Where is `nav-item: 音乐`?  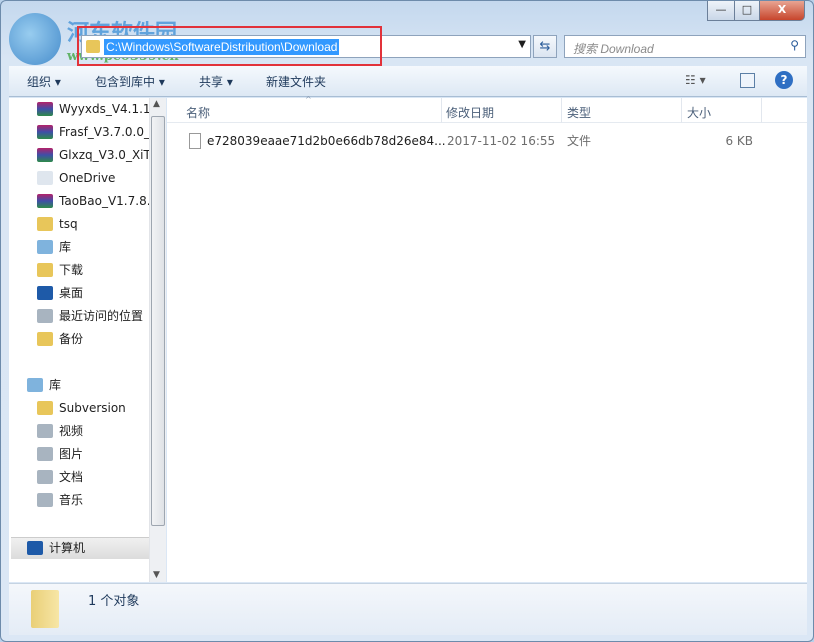 nav-item: 音乐 is located at coordinates (97, 500).